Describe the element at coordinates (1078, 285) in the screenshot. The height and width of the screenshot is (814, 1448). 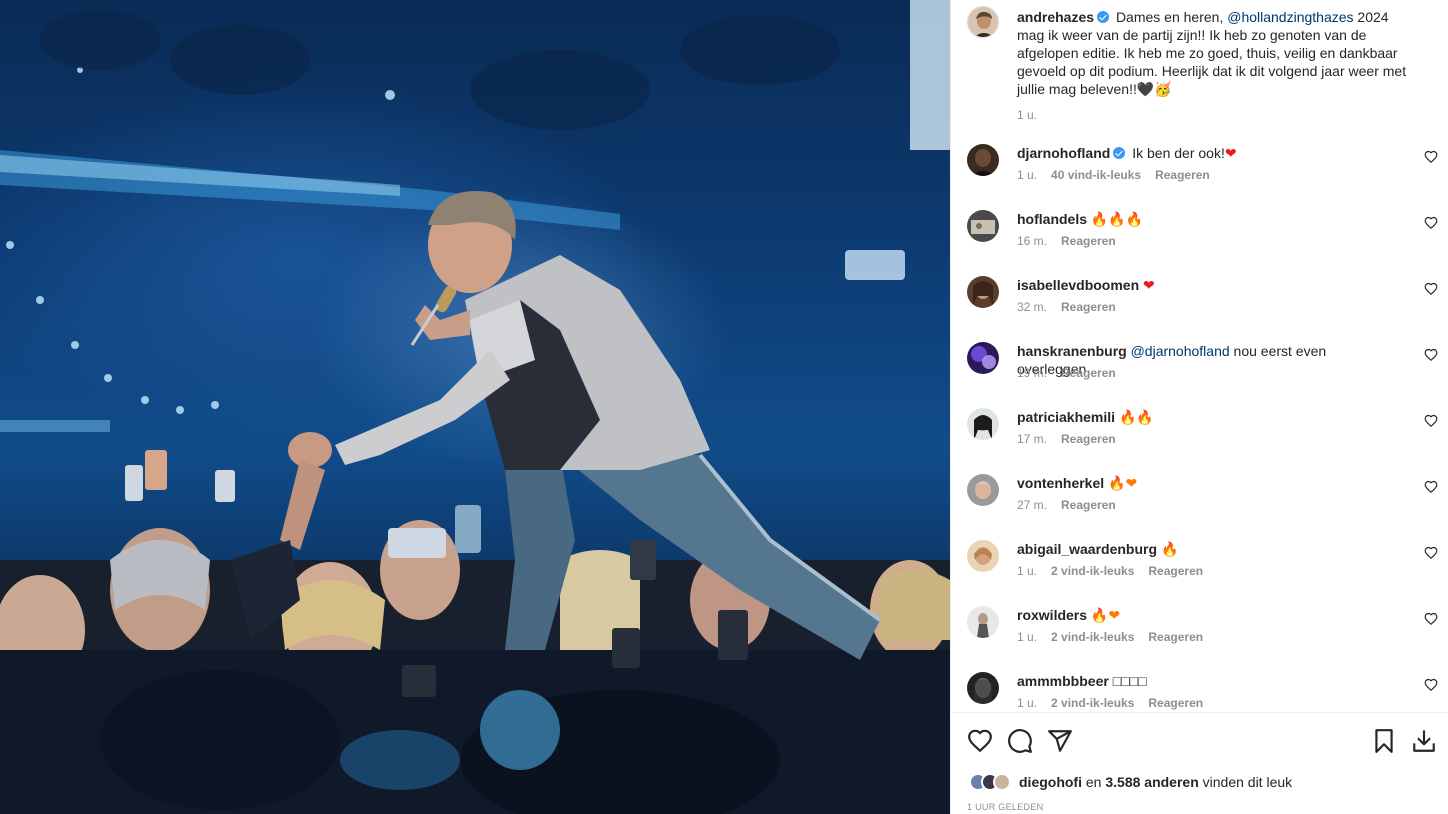
I see `commenter-username: isabellevdboomen` at that location.